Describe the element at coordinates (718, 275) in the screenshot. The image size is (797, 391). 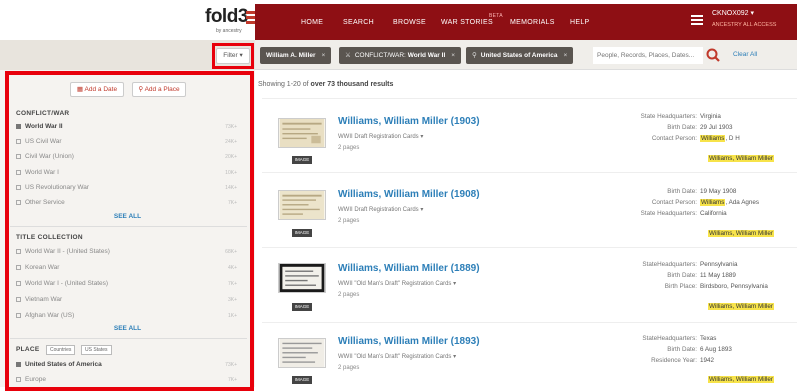
I see `fact-value: 11 May 1889` at that location.